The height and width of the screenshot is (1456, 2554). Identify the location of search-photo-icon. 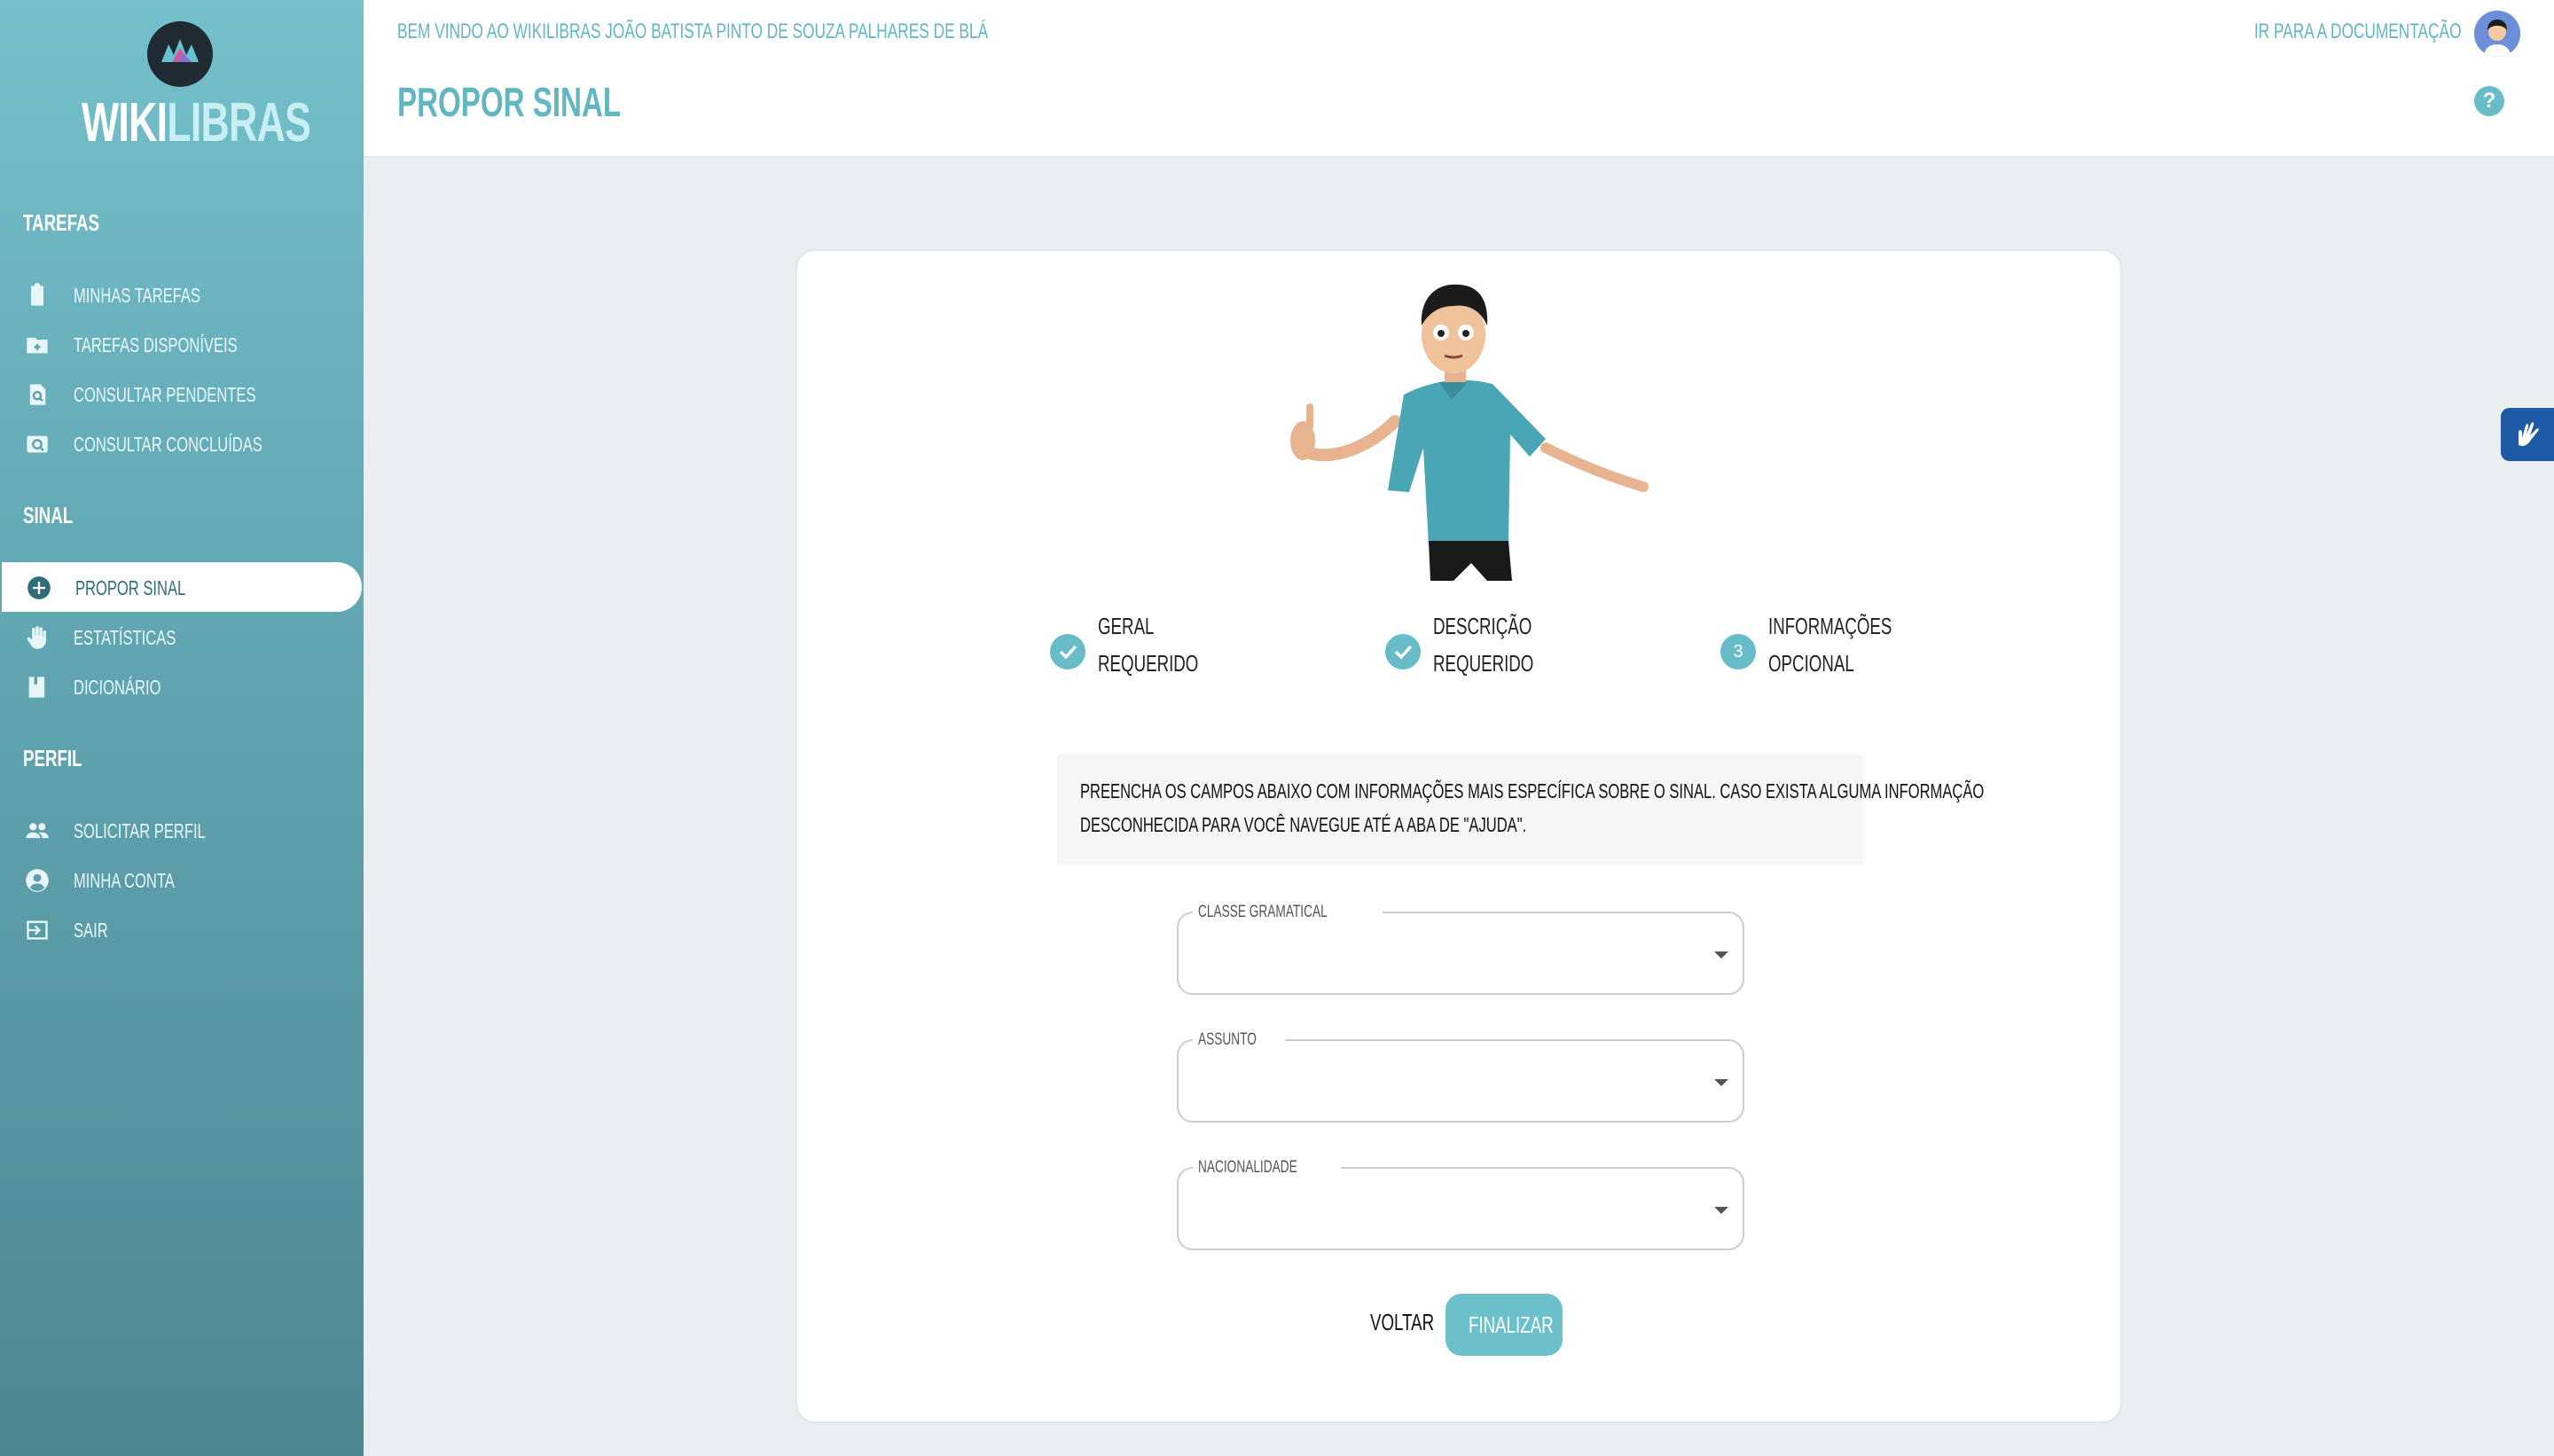
(37, 444).